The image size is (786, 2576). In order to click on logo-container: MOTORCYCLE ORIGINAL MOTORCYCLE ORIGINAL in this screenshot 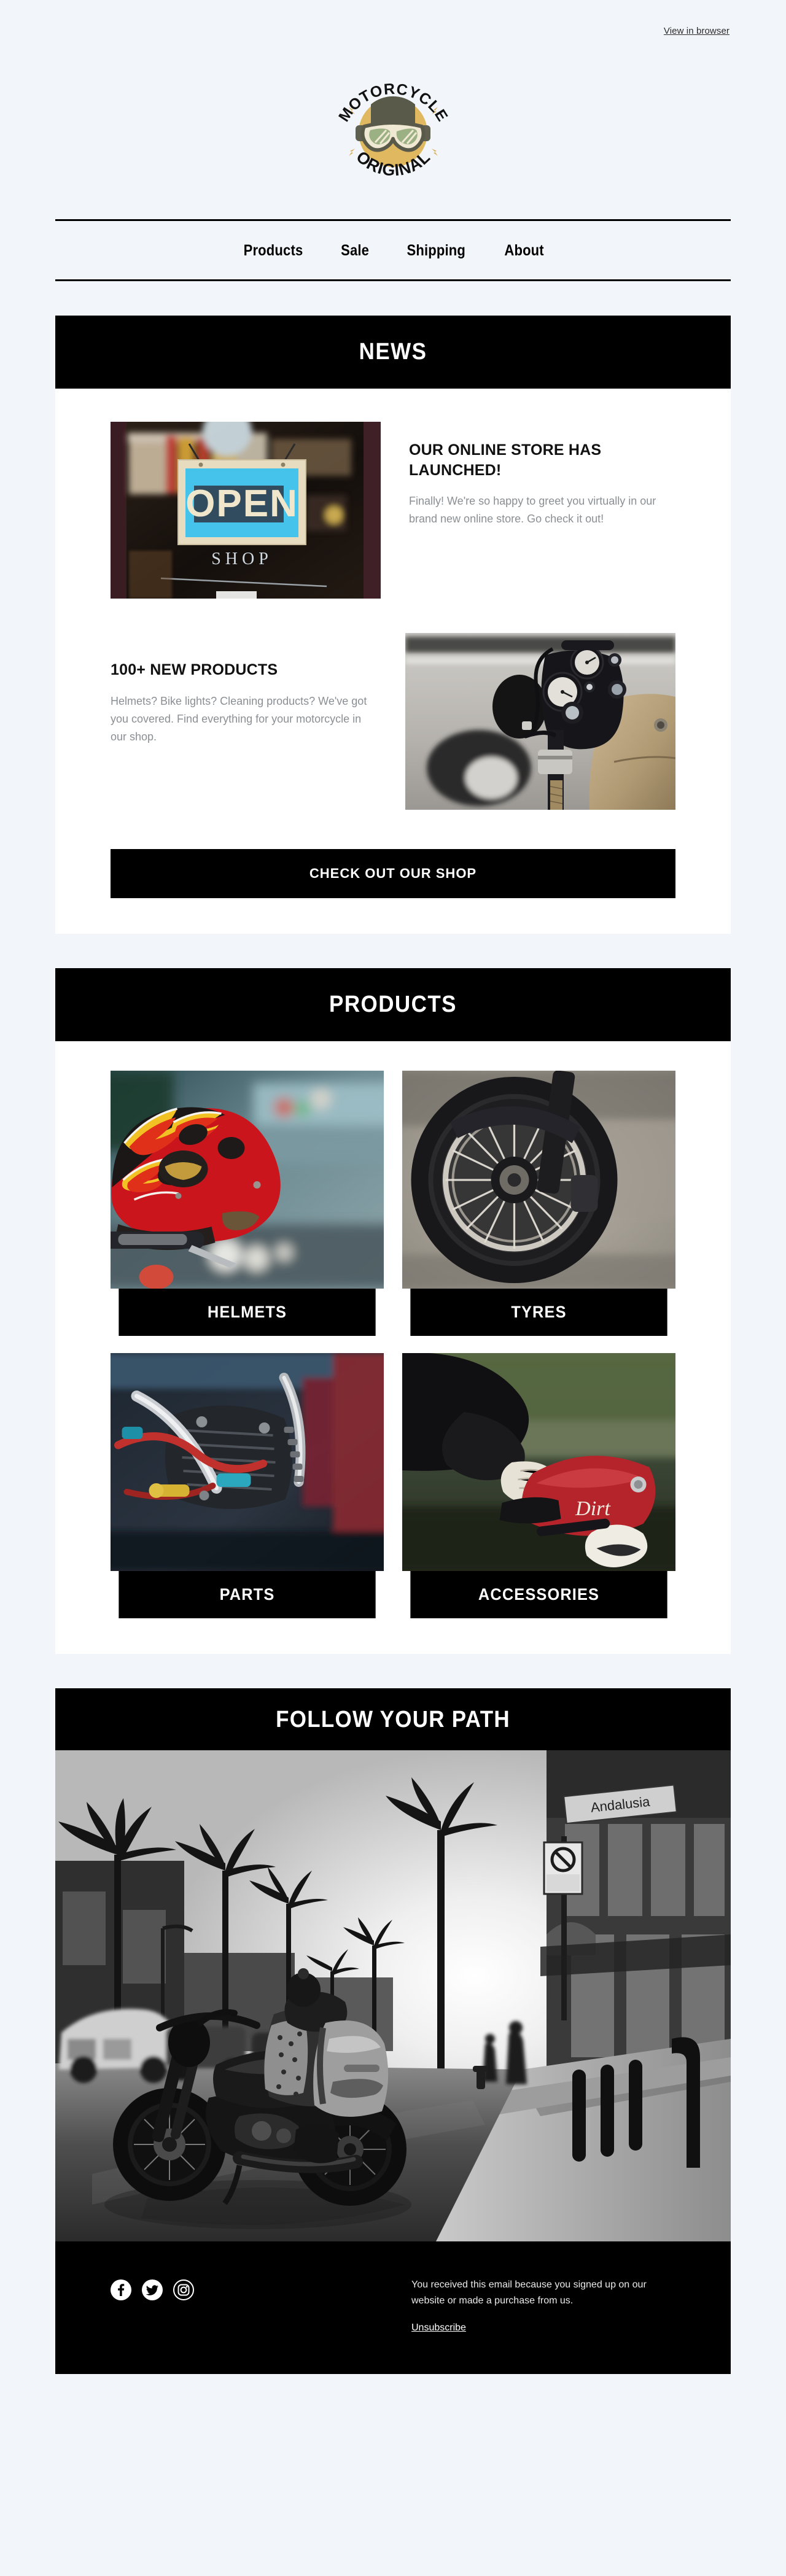, I will do `click(393, 128)`.